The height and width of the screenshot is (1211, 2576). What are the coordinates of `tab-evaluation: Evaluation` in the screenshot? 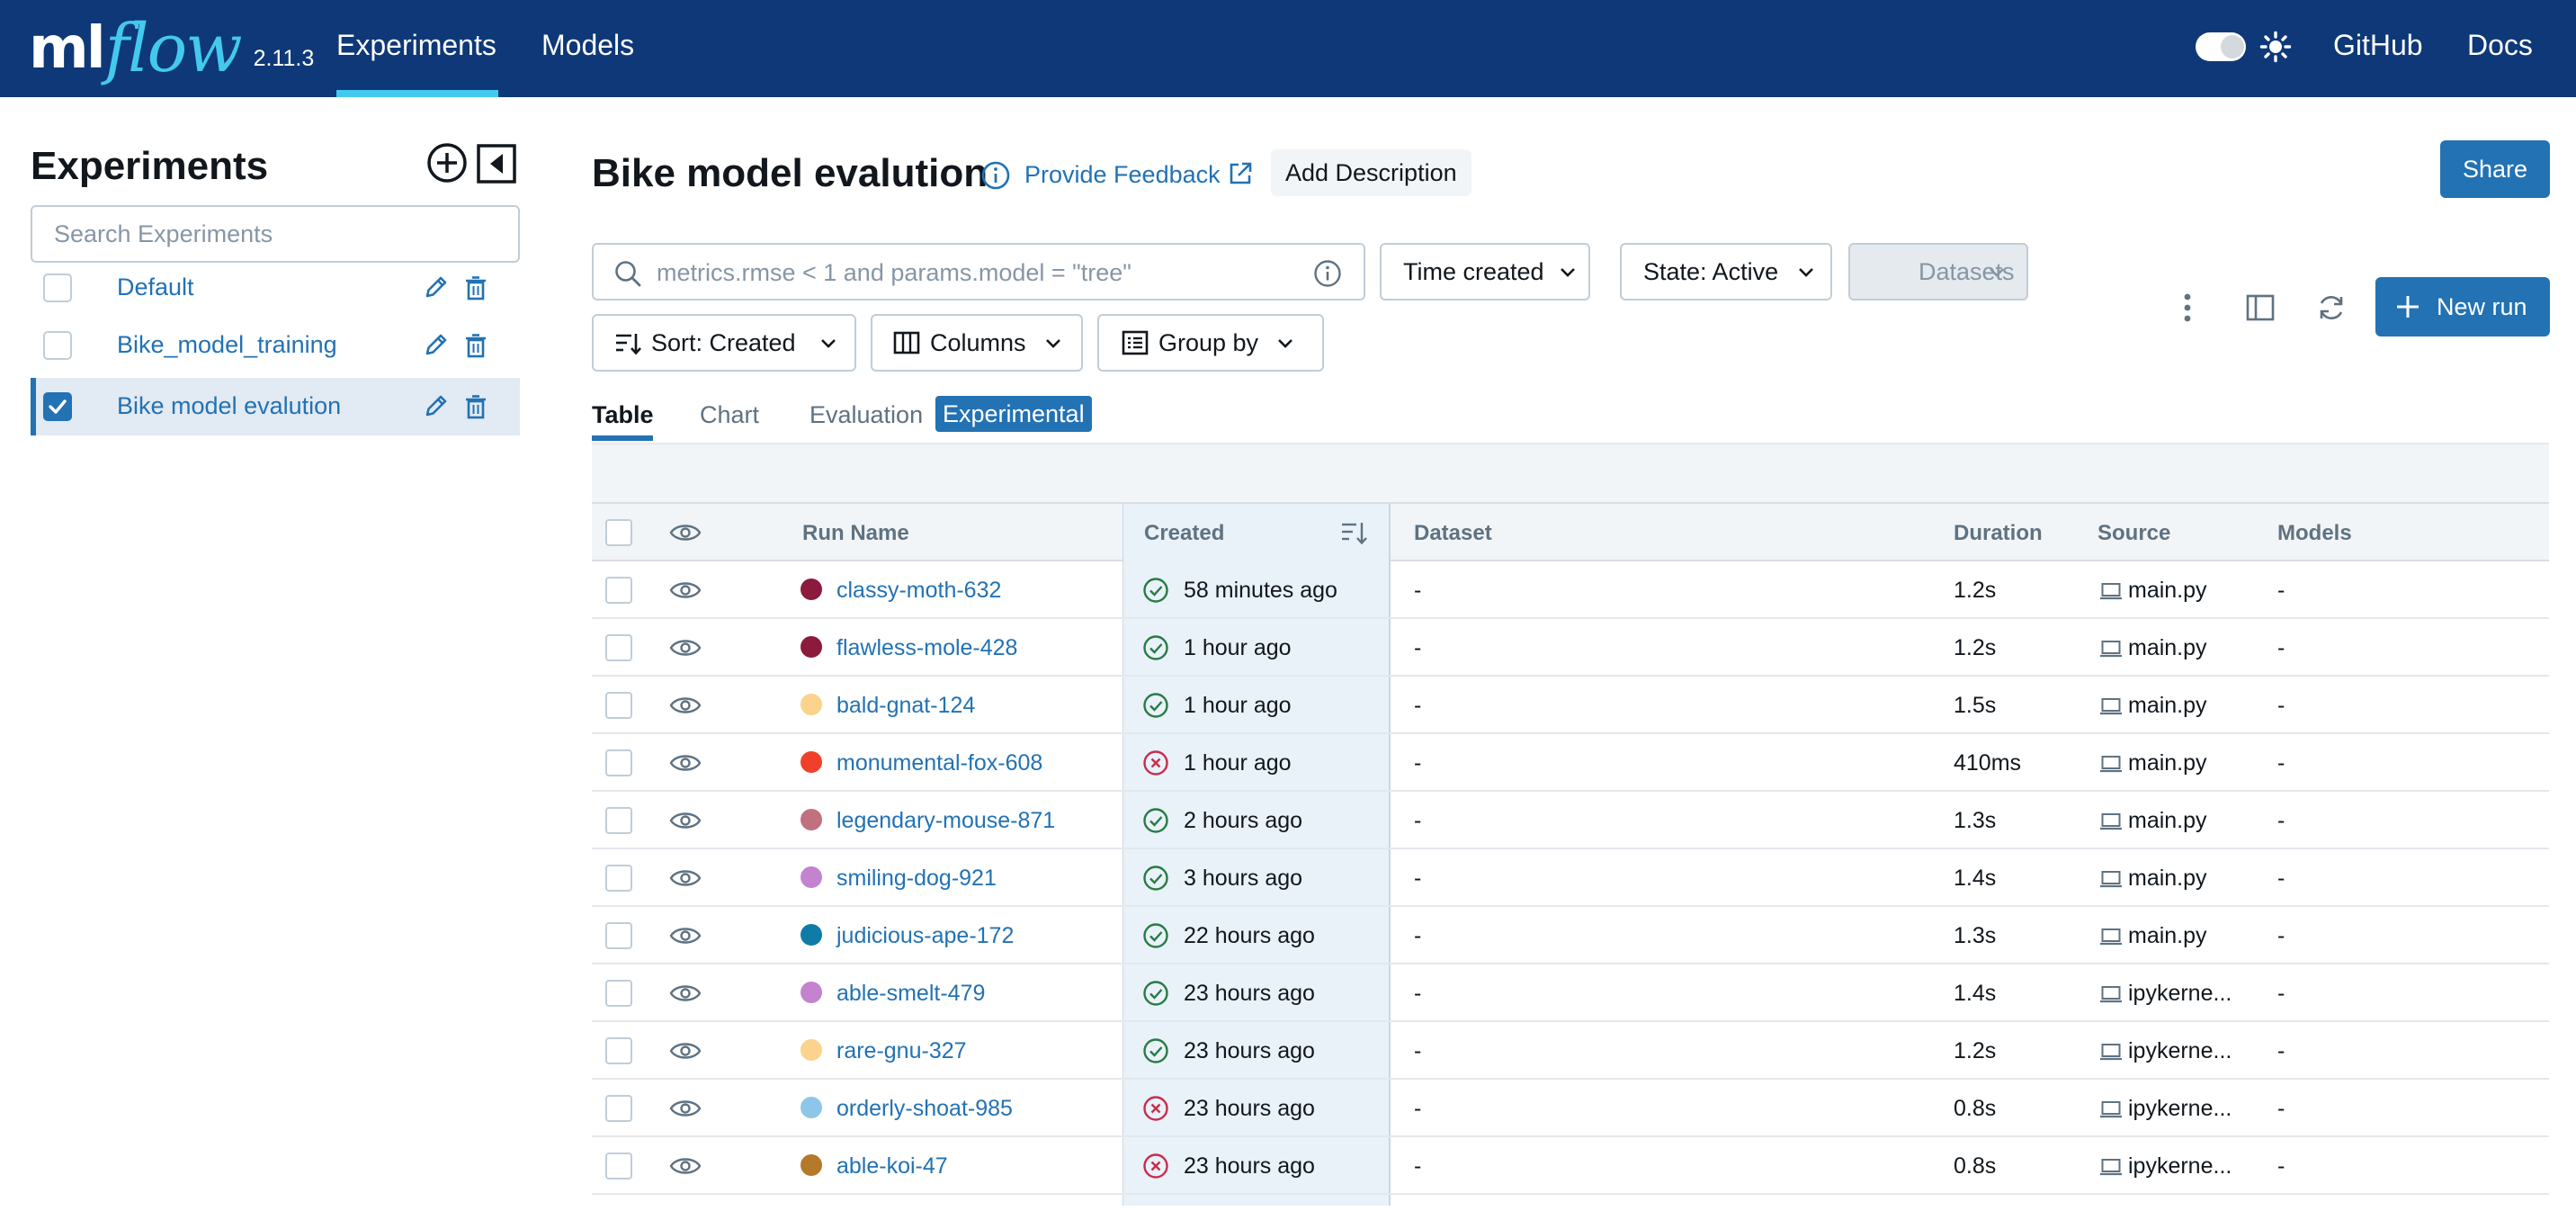 It's located at (866, 415).